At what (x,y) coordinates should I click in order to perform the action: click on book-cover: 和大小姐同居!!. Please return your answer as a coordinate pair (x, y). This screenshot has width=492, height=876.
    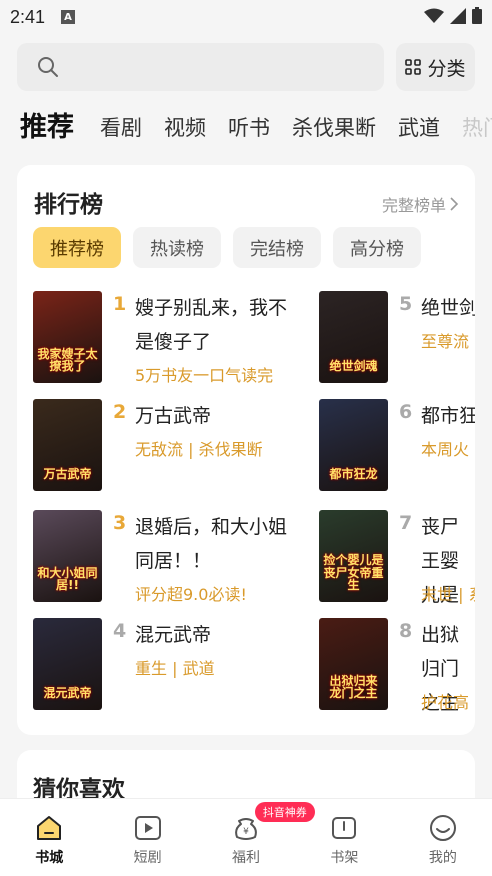
    Looking at the image, I should click on (67, 556).